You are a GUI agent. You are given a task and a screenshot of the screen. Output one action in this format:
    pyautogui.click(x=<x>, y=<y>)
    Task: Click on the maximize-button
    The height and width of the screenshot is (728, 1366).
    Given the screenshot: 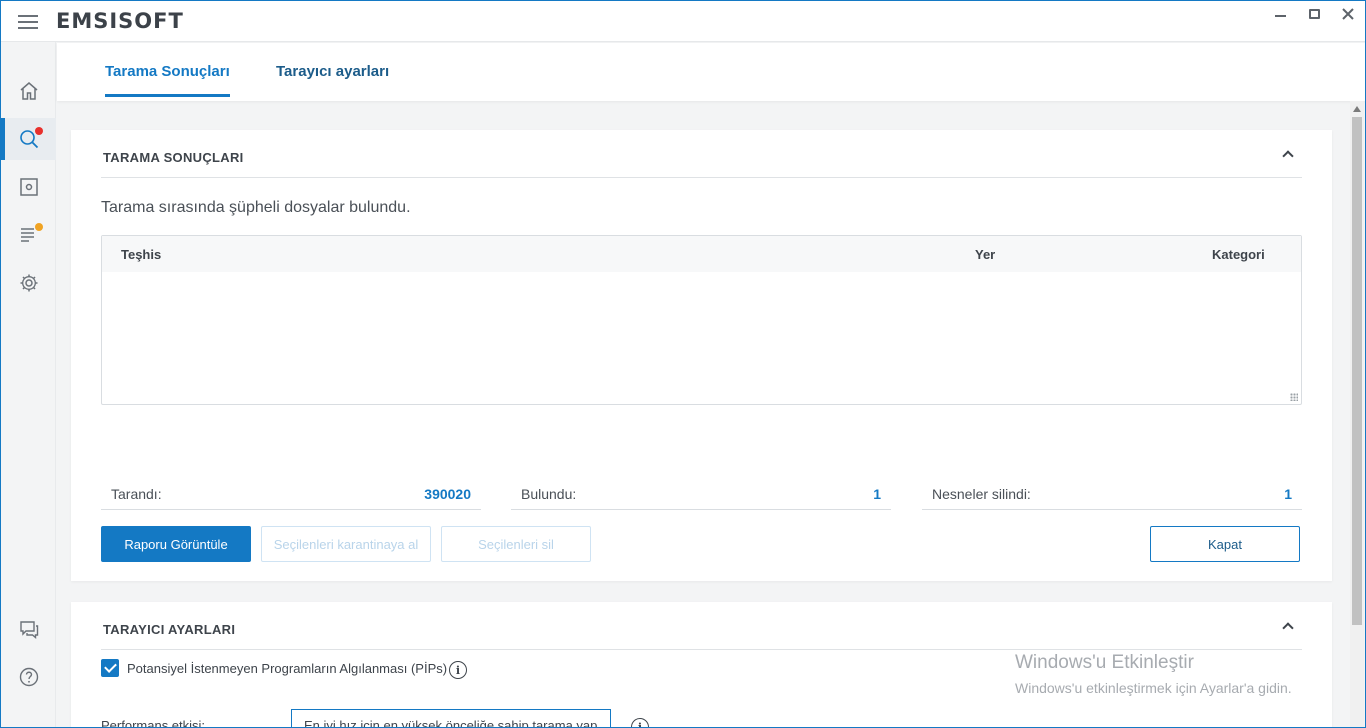 What is the action you would take?
    pyautogui.click(x=1314, y=14)
    